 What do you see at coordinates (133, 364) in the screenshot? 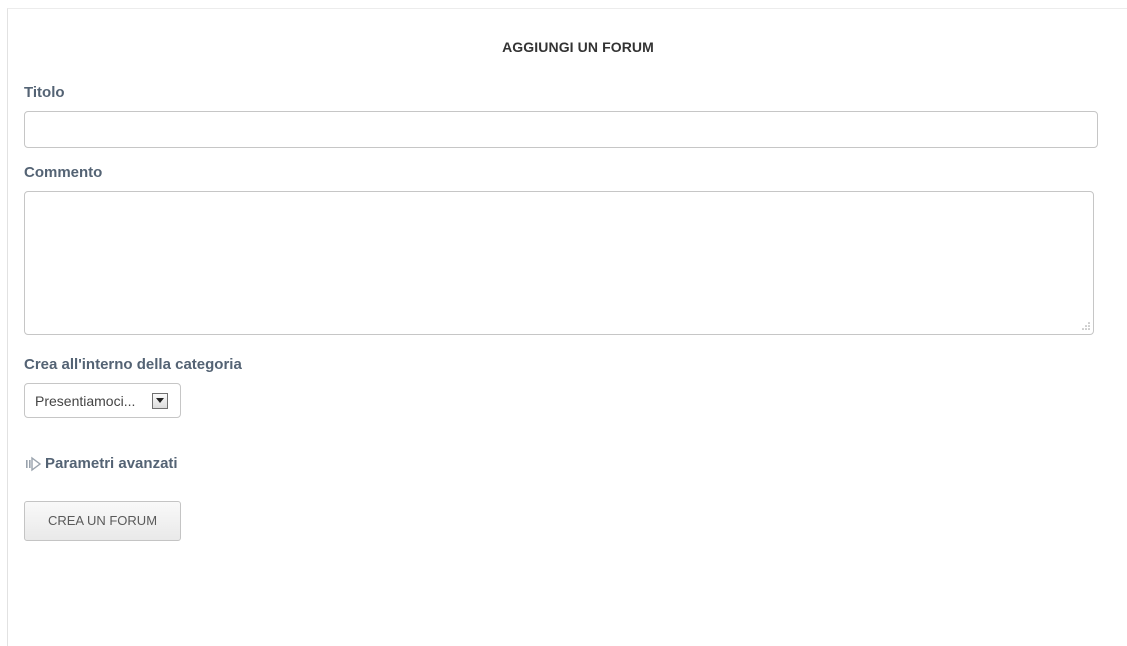
I see `category-label: Crea all'interno della categoria` at bounding box center [133, 364].